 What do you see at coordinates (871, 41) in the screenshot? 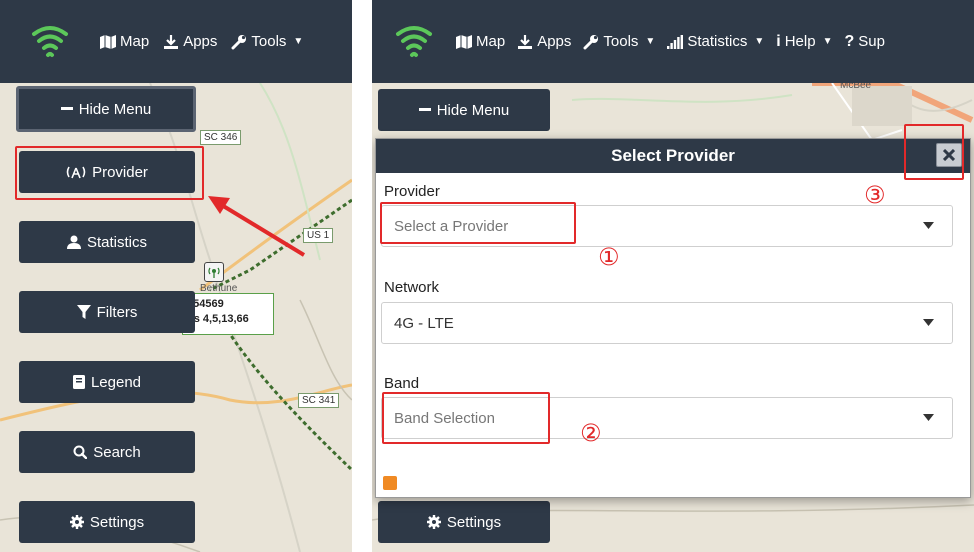
I see `nav-support-label: Sup` at bounding box center [871, 41].